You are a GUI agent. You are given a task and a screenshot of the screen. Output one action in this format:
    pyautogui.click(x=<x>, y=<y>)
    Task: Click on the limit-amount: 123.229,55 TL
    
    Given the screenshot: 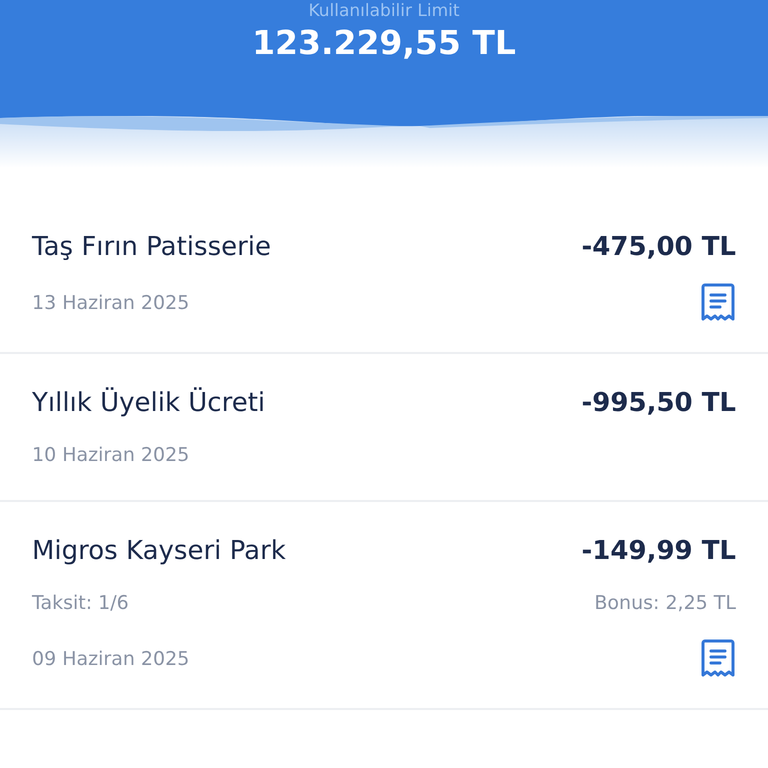 What is the action you would take?
    pyautogui.click(x=384, y=42)
    